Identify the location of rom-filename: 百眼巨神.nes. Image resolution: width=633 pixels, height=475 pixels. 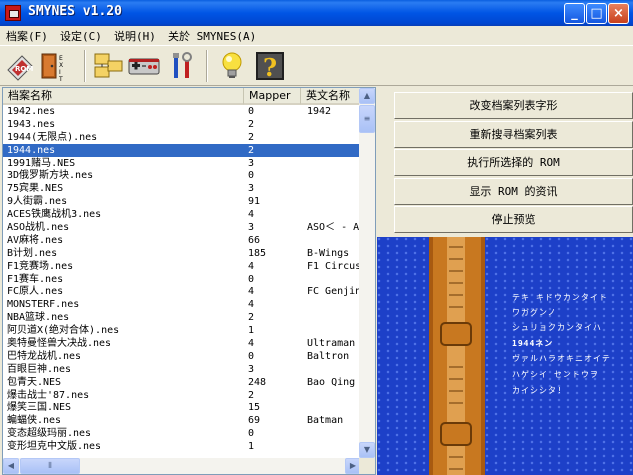
(39, 369).